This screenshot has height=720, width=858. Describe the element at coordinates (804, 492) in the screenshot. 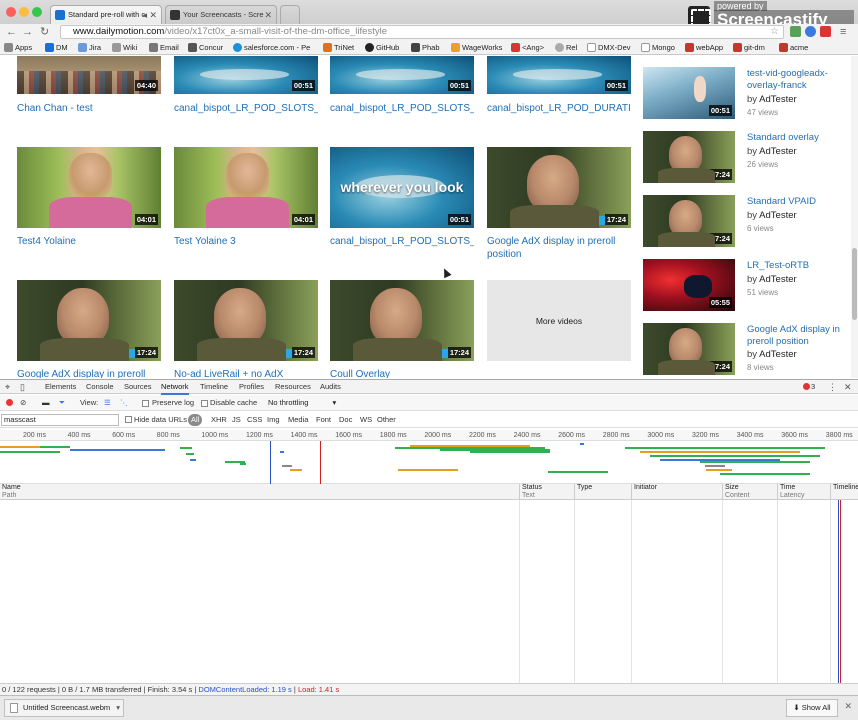

I see `column-time: Time Latency` at that location.